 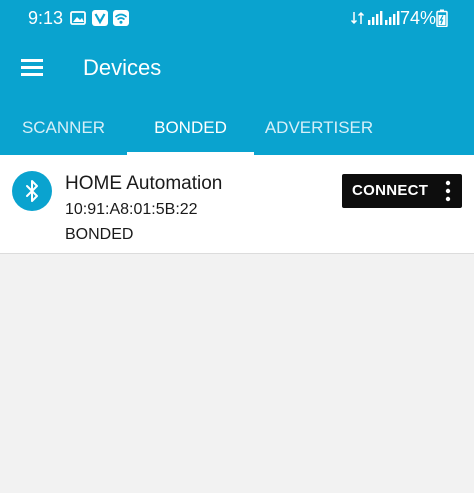 I want to click on tab-bar: SCANNER BONDED ADVERTISER, so click(x=237, y=127).